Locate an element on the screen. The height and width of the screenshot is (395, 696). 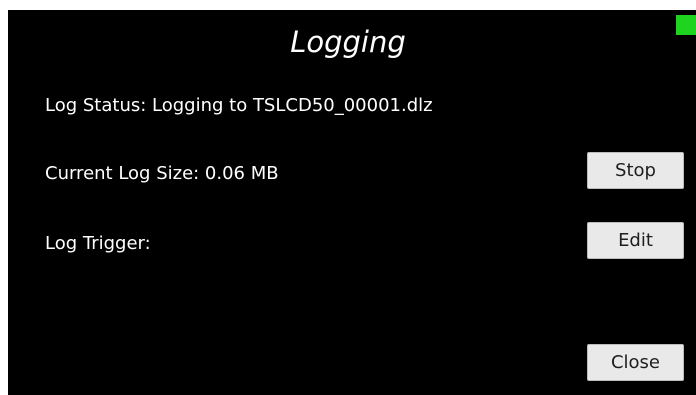
close-button: Close is located at coordinates (635, 362).